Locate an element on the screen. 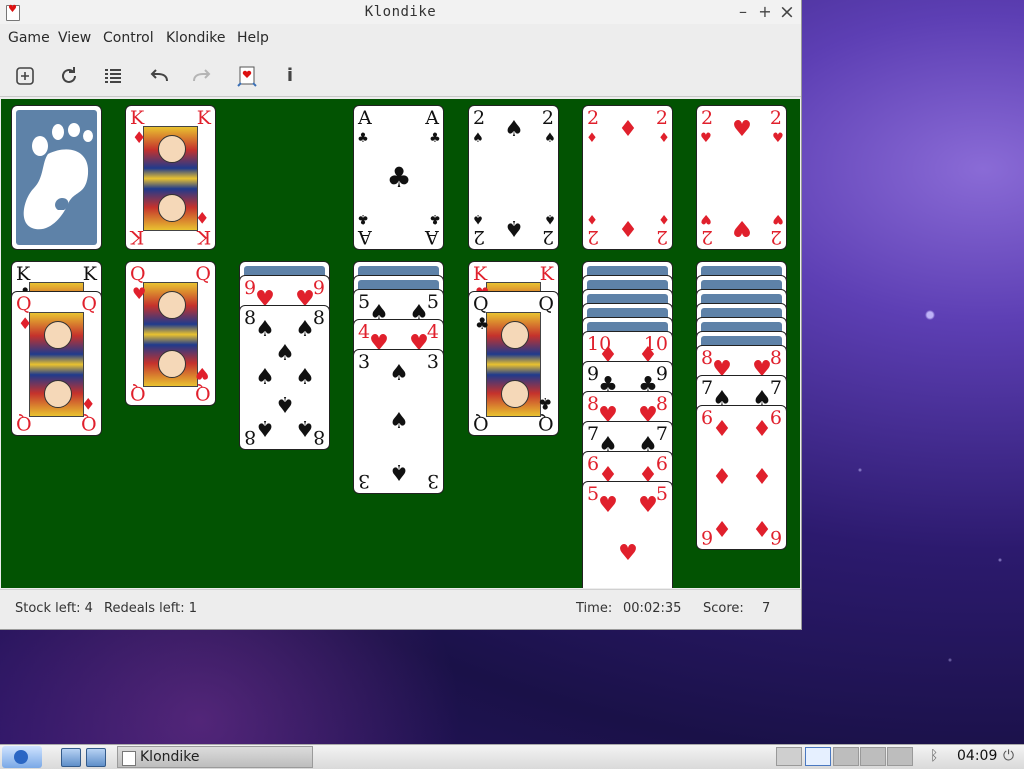 The width and height of the screenshot is (1024, 769). gnome-foot-icon is located at coordinates (58, 176).